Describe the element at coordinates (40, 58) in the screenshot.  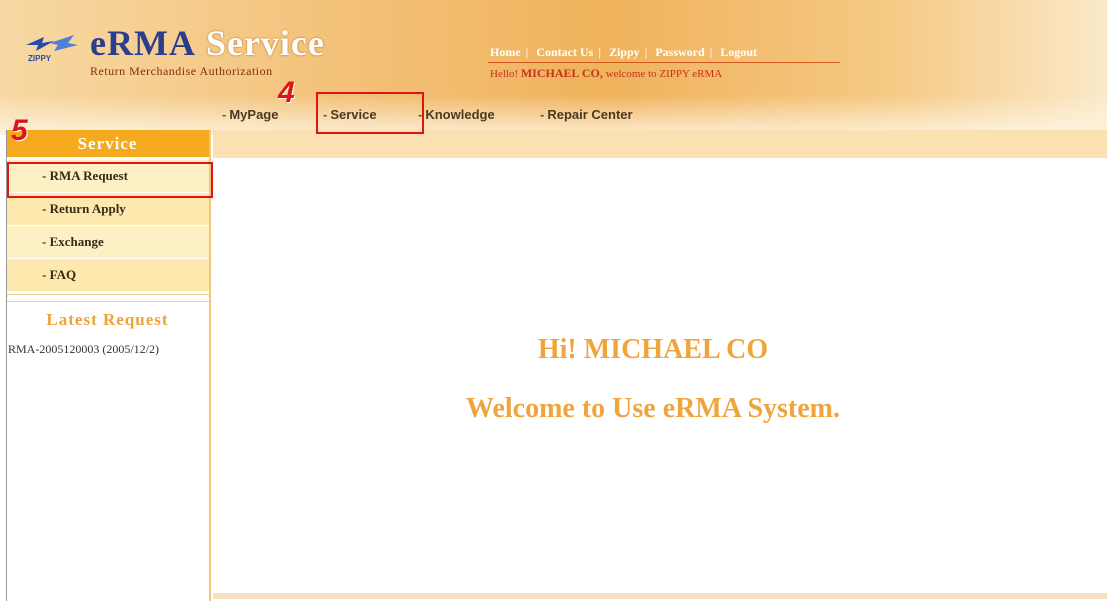
I see `logo-badge: ZIPPY` at that location.